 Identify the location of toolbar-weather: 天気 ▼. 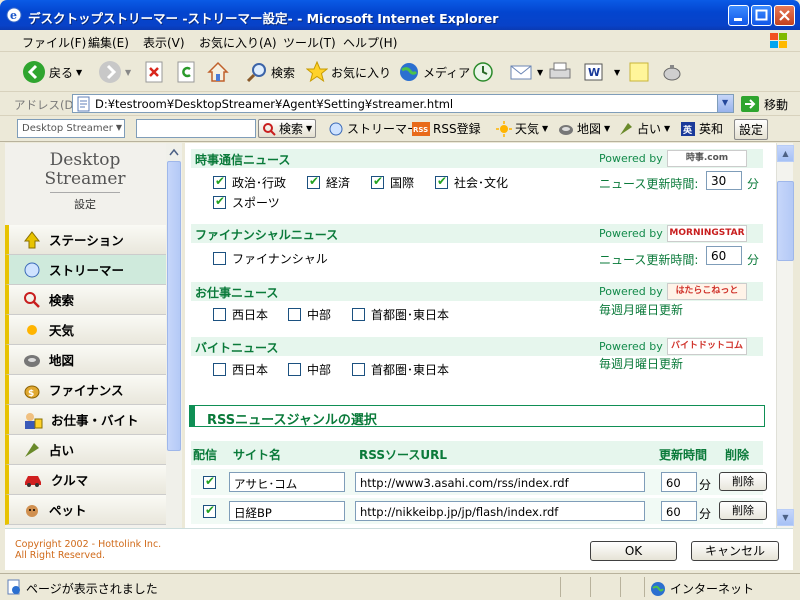
(522, 128).